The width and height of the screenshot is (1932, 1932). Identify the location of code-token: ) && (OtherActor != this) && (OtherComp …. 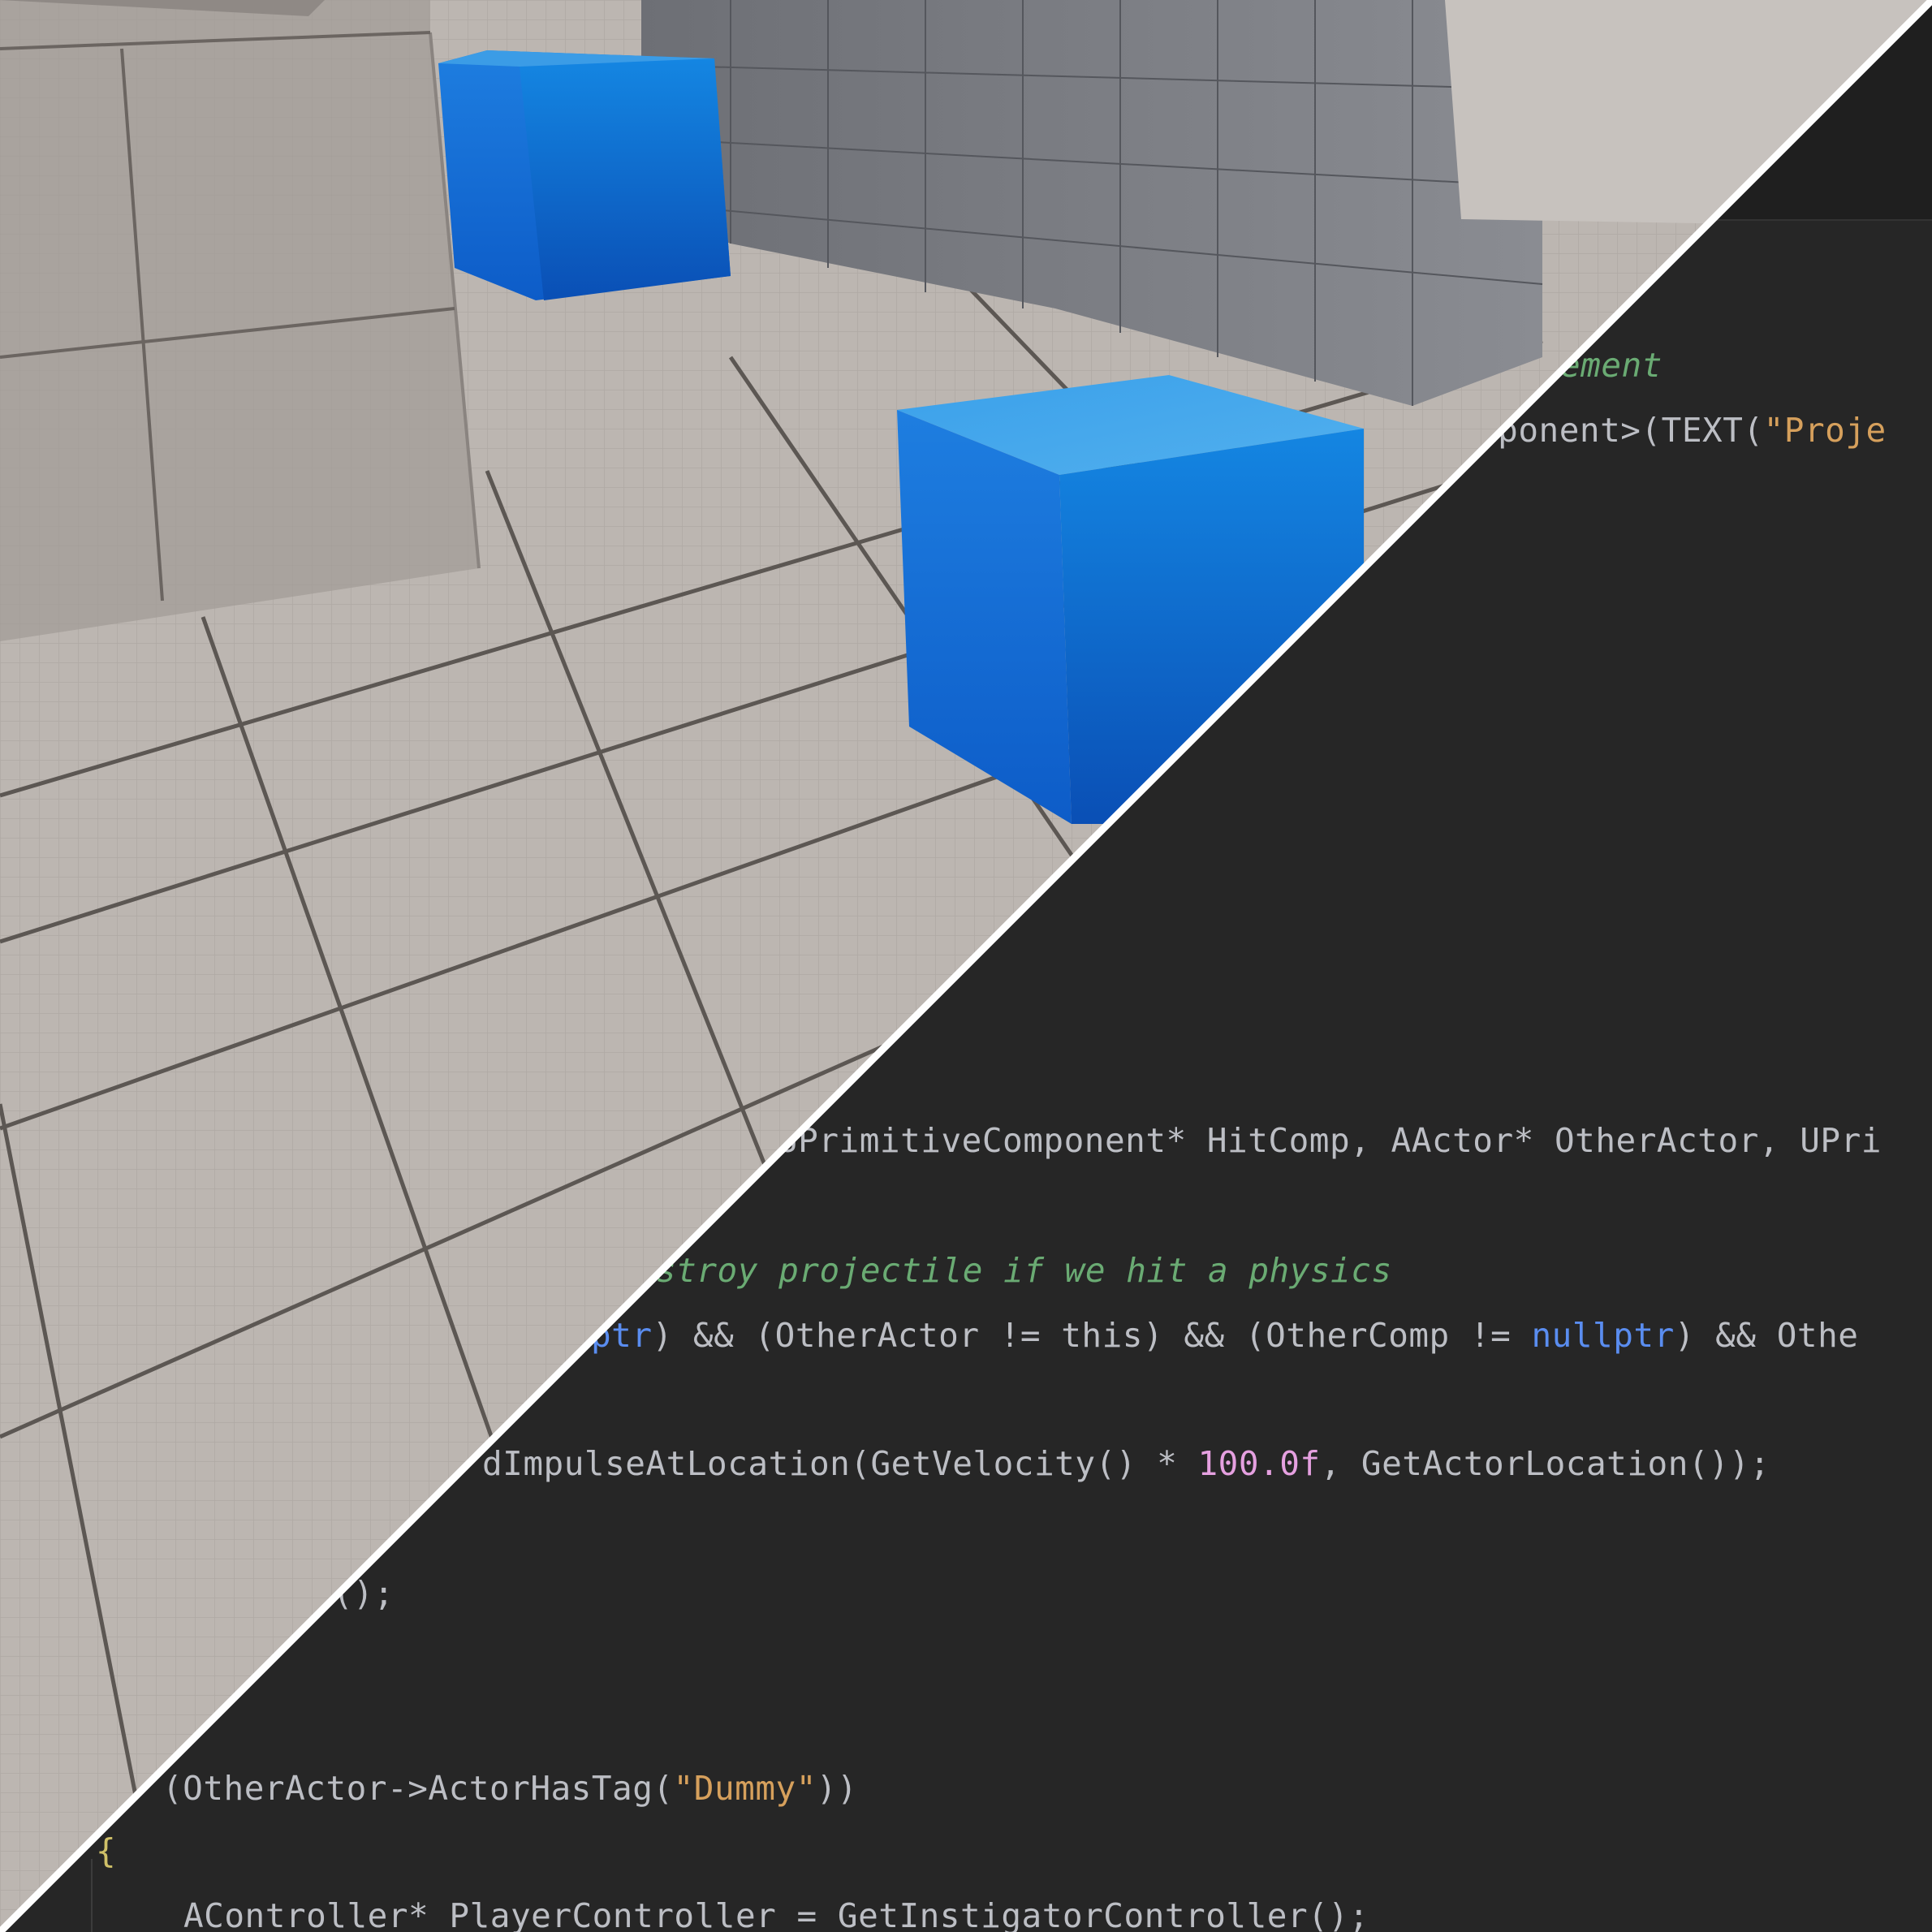
(1092, 1335).